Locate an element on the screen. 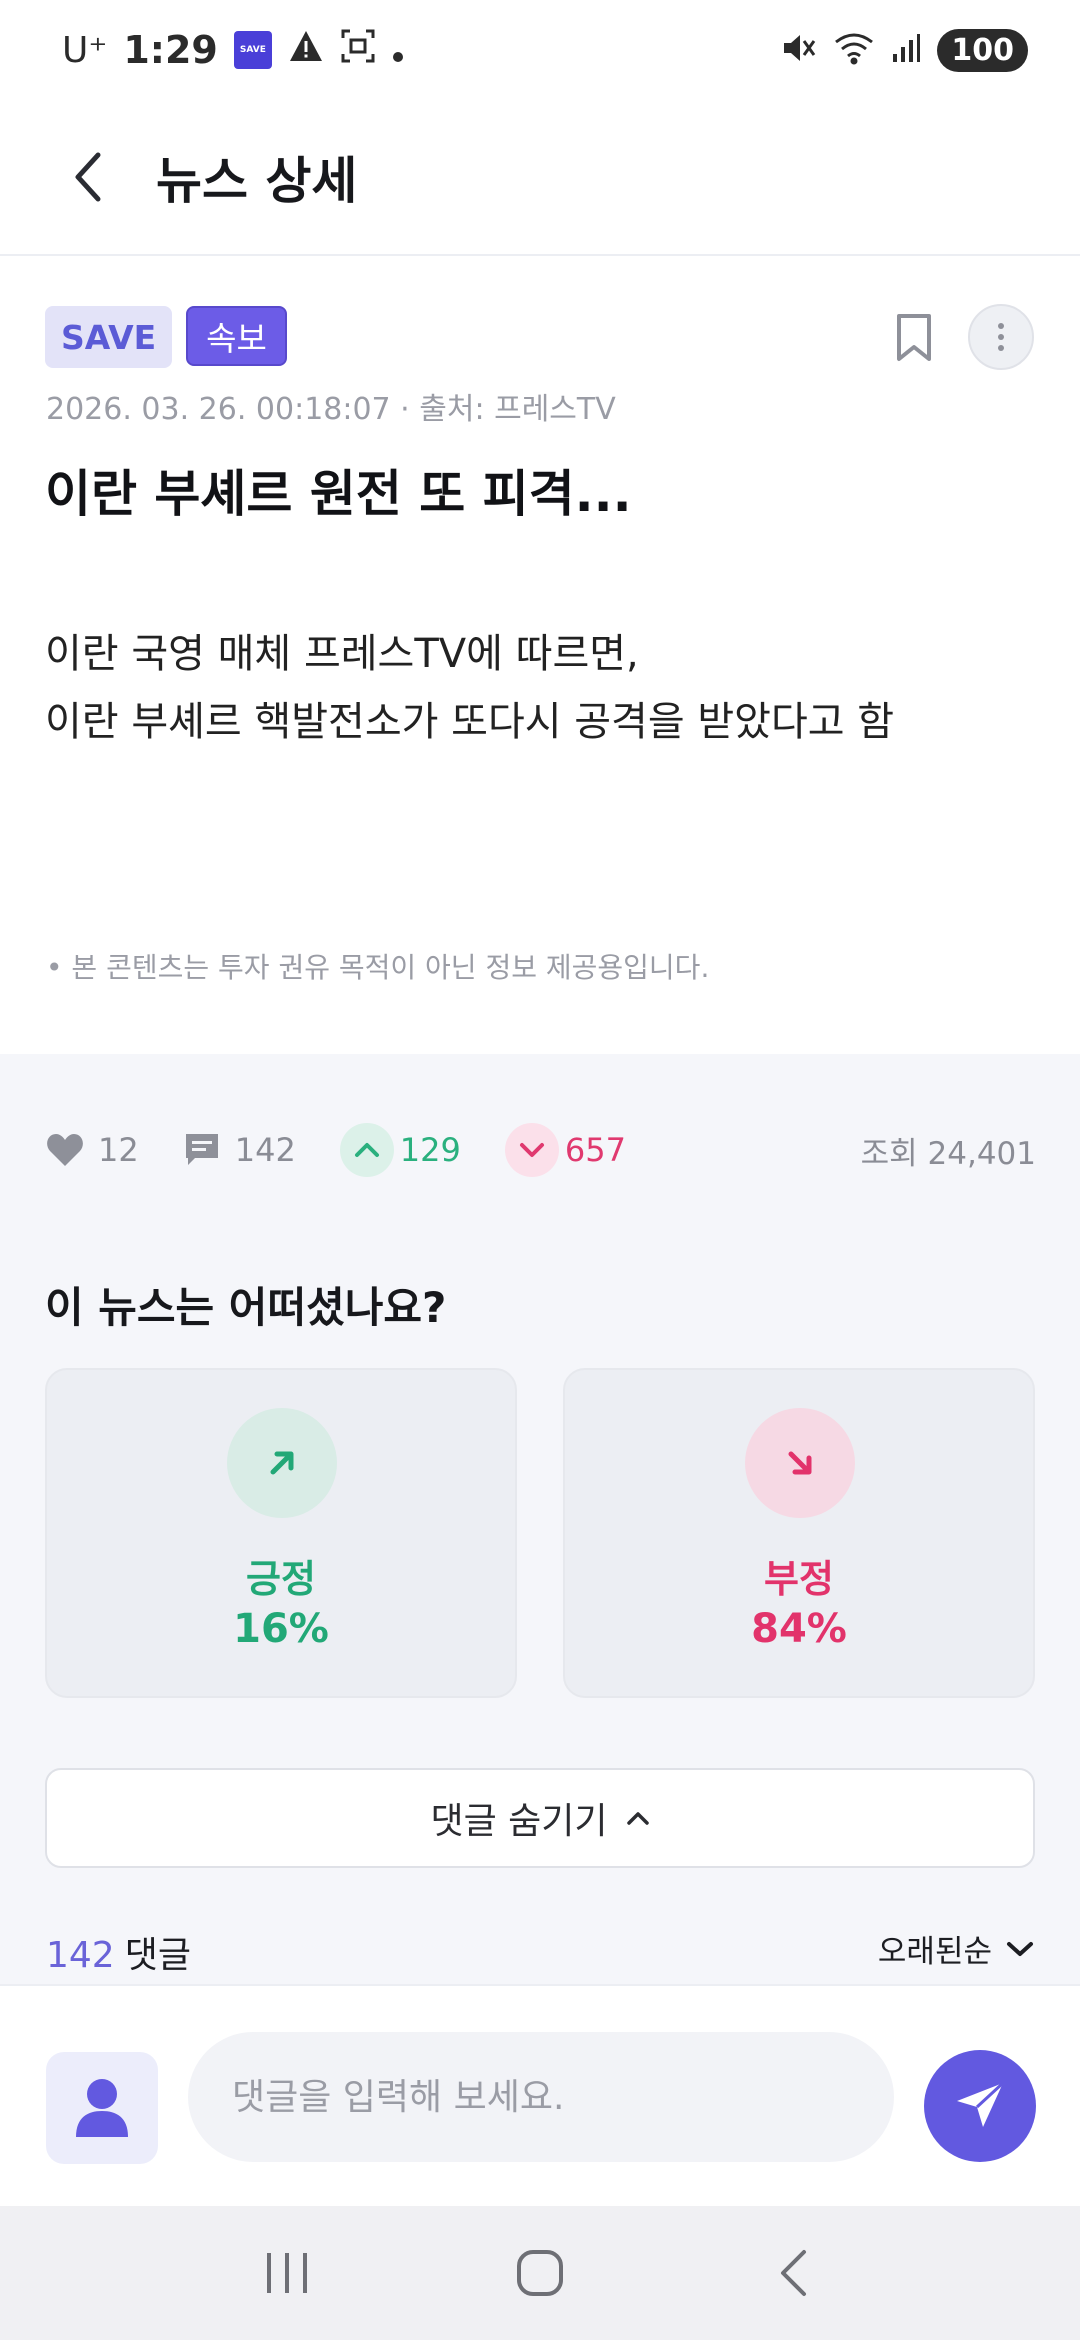 The image size is (1080, 2340). comment-count-button: 142 is located at coordinates (239, 1150).